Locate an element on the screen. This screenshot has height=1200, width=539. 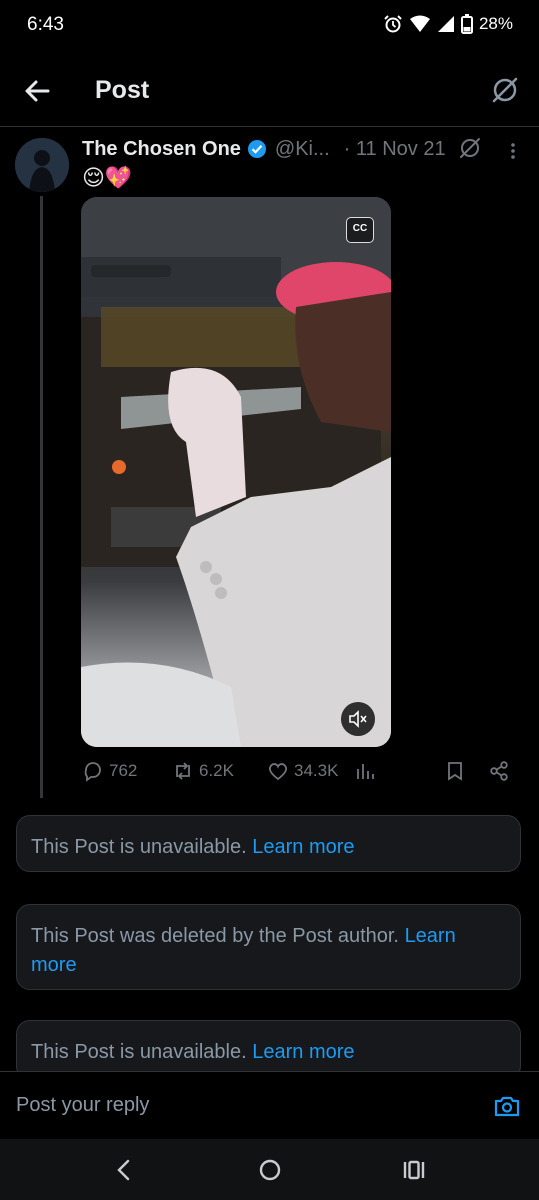
like-count: 34.3K is located at coordinates (316, 770).